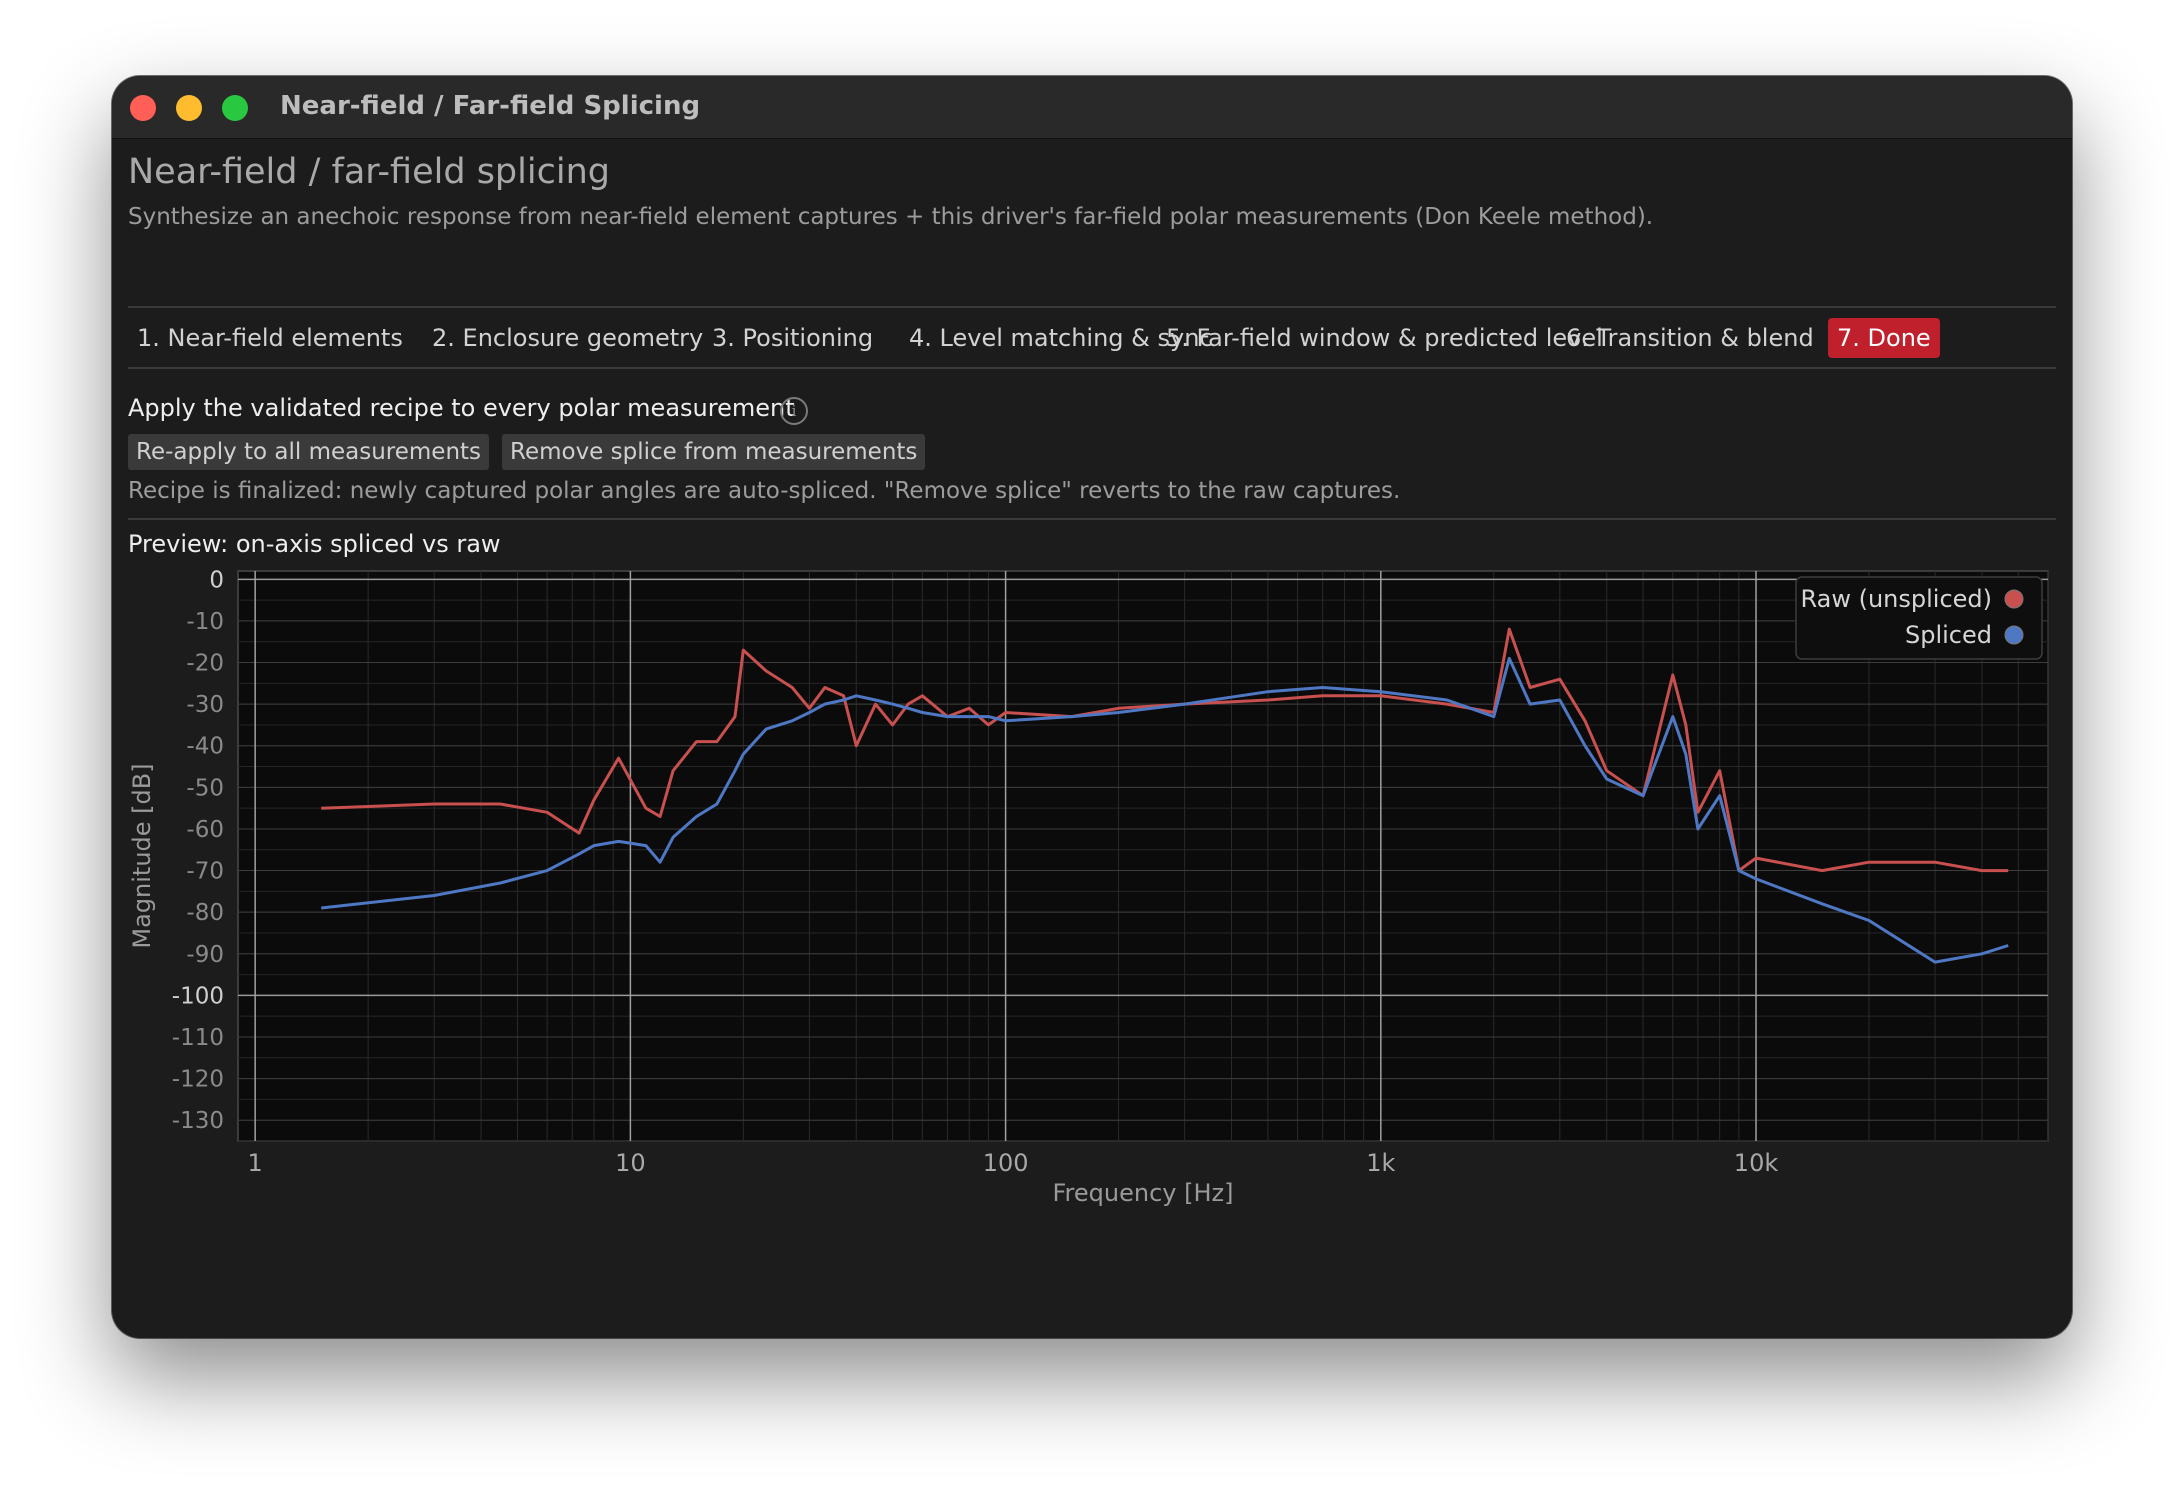 This screenshot has height=1488, width=2184. I want to click on y-tick-label: -60, so click(205, 830).